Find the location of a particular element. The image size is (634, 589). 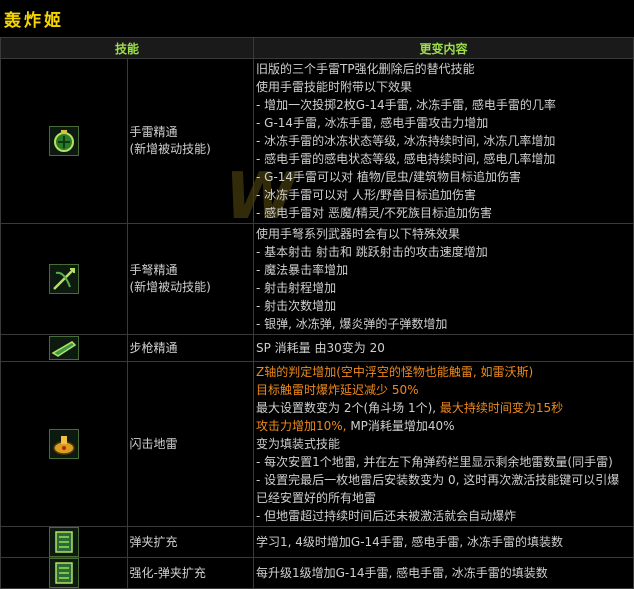

change-line: - 冰冻手雷可以对 人形/野兽目标追加伤害 is located at coordinates (366, 195).